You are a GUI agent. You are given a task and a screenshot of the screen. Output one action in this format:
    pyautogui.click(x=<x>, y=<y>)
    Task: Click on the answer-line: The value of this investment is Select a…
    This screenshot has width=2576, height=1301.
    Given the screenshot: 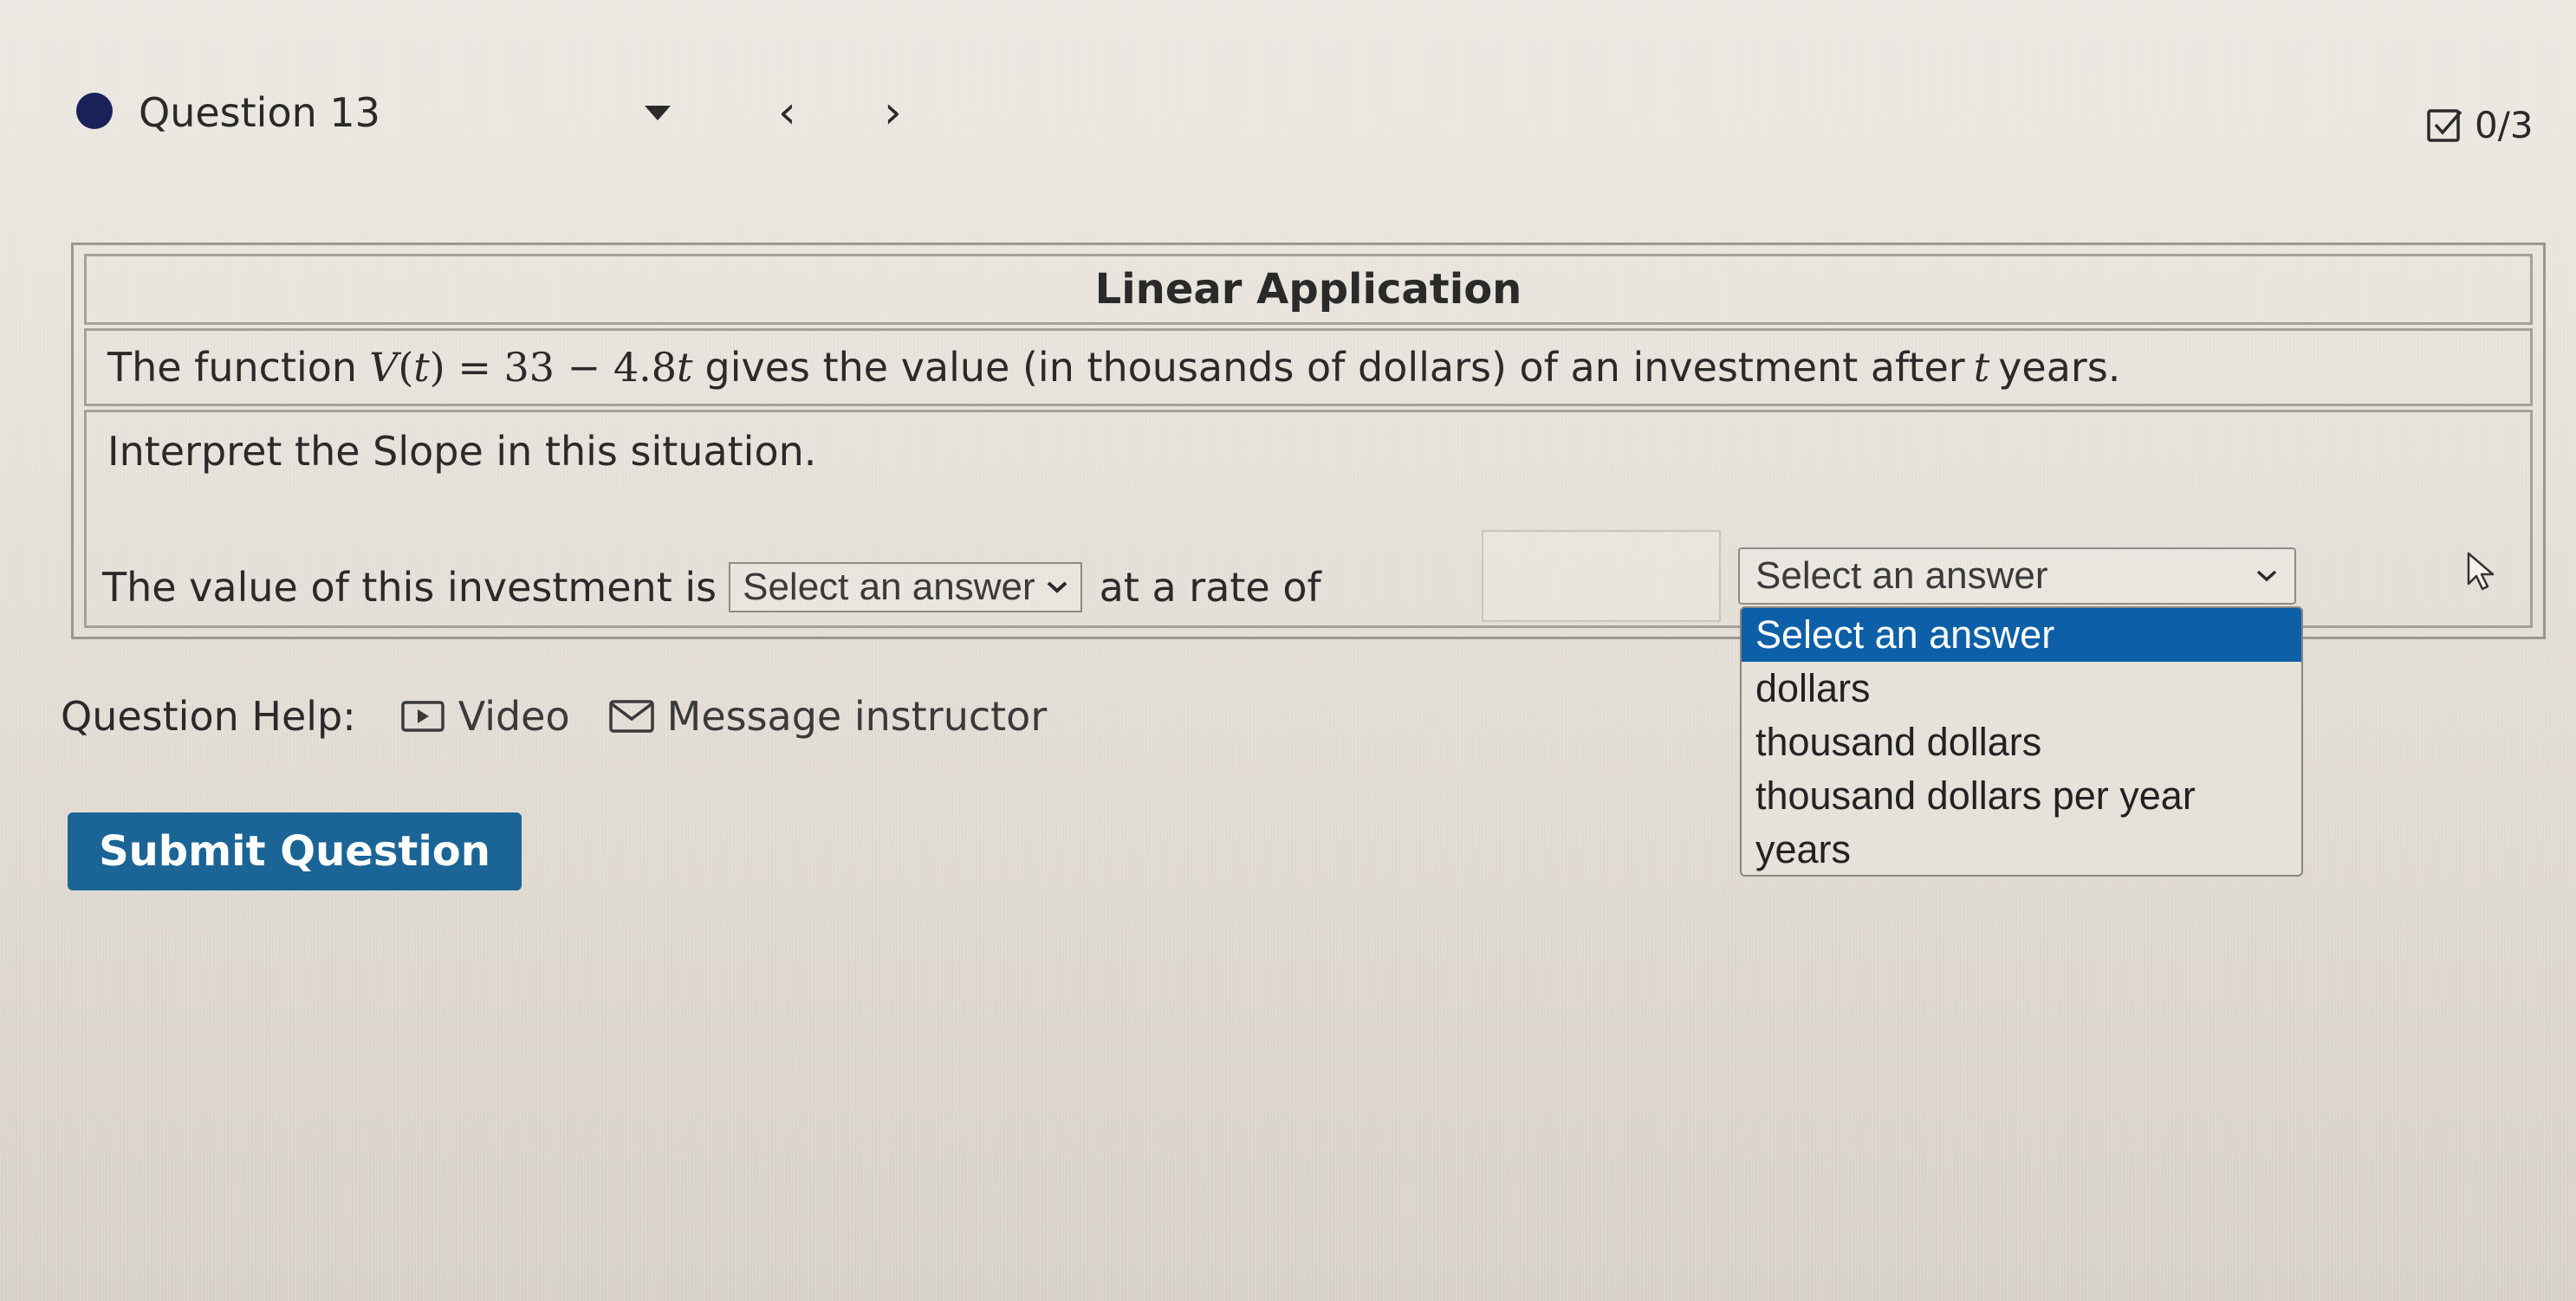 What is the action you would take?
    pyautogui.click(x=712, y=587)
    